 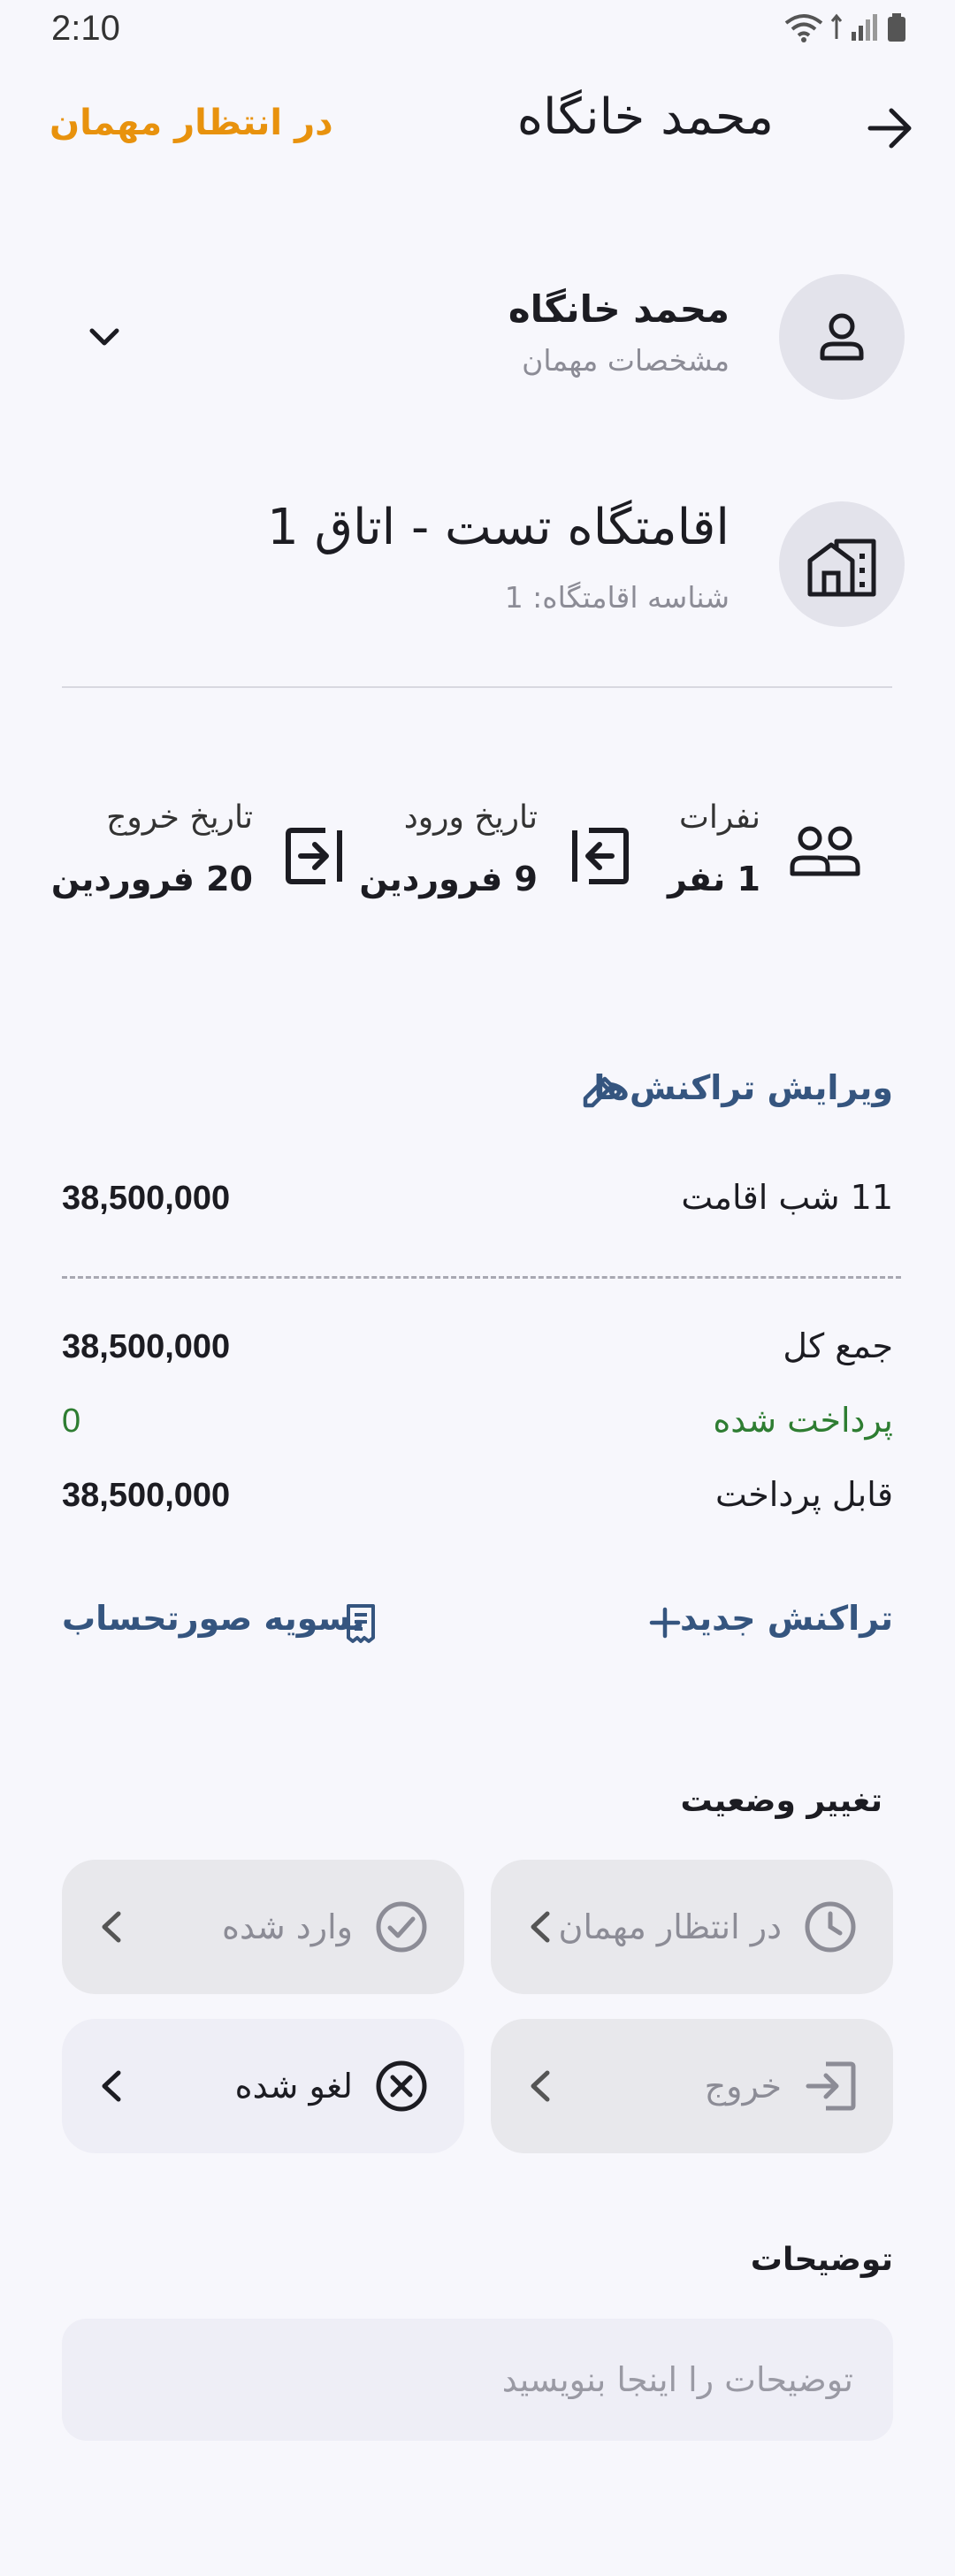 I want to click on chevron-down-icon, so click(x=105, y=337).